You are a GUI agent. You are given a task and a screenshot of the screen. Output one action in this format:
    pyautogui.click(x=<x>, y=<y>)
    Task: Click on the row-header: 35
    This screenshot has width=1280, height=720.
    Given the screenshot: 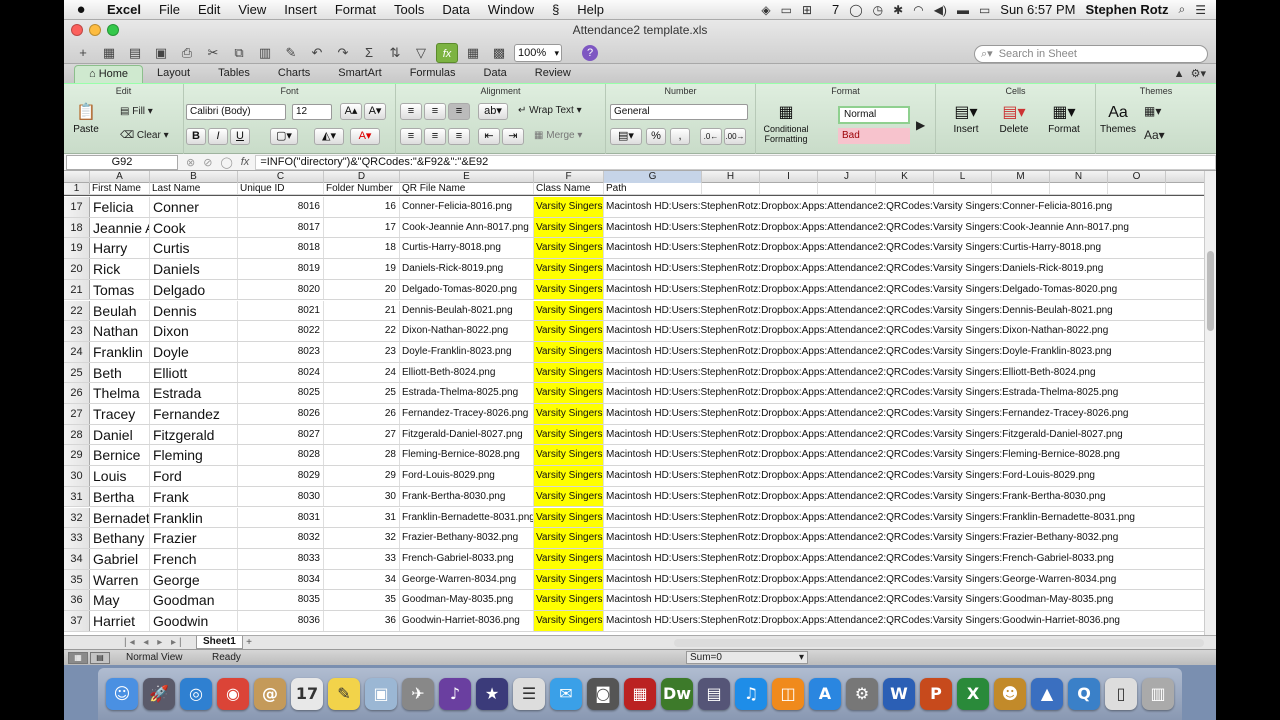 What is the action you would take?
    pyautogui.click(x=77, y=579)
    